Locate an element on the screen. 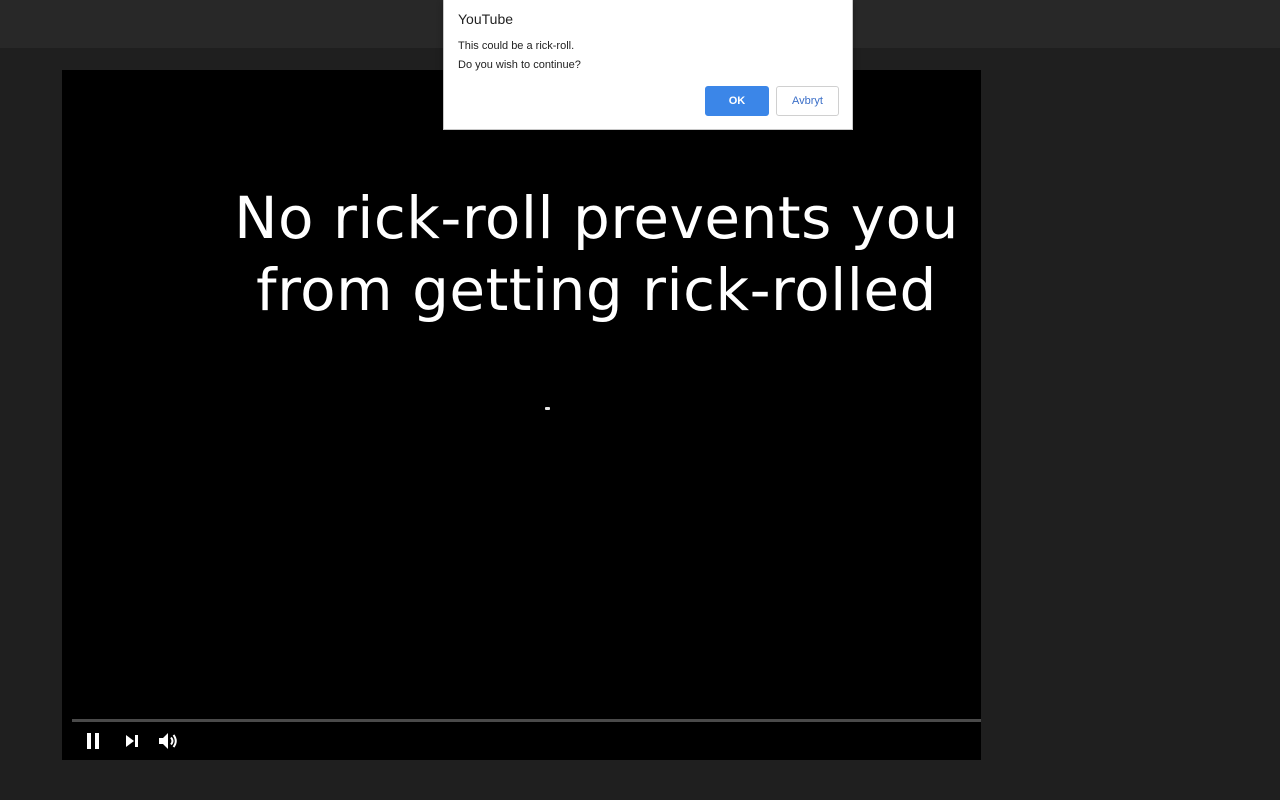 This screenshot has height=800, width=1280. next-icon is located at coordinates (132, 741).